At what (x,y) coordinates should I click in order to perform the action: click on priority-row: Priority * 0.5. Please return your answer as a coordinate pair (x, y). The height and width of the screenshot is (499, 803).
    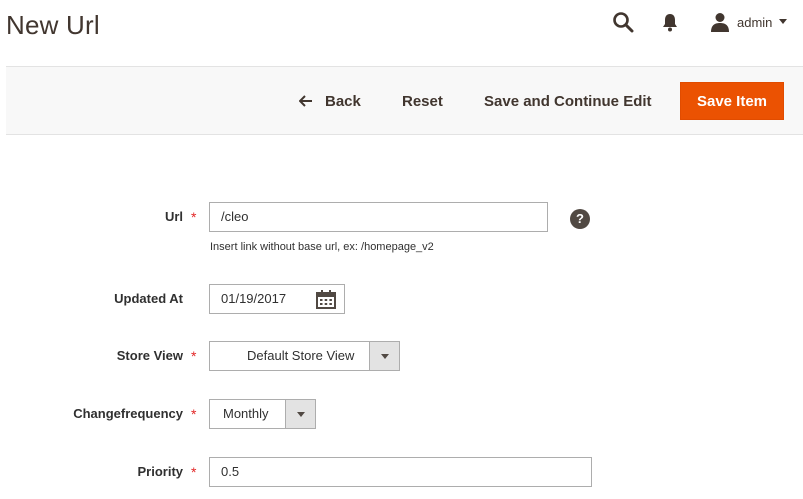
    Looking at the image, I should click on (401, 472).